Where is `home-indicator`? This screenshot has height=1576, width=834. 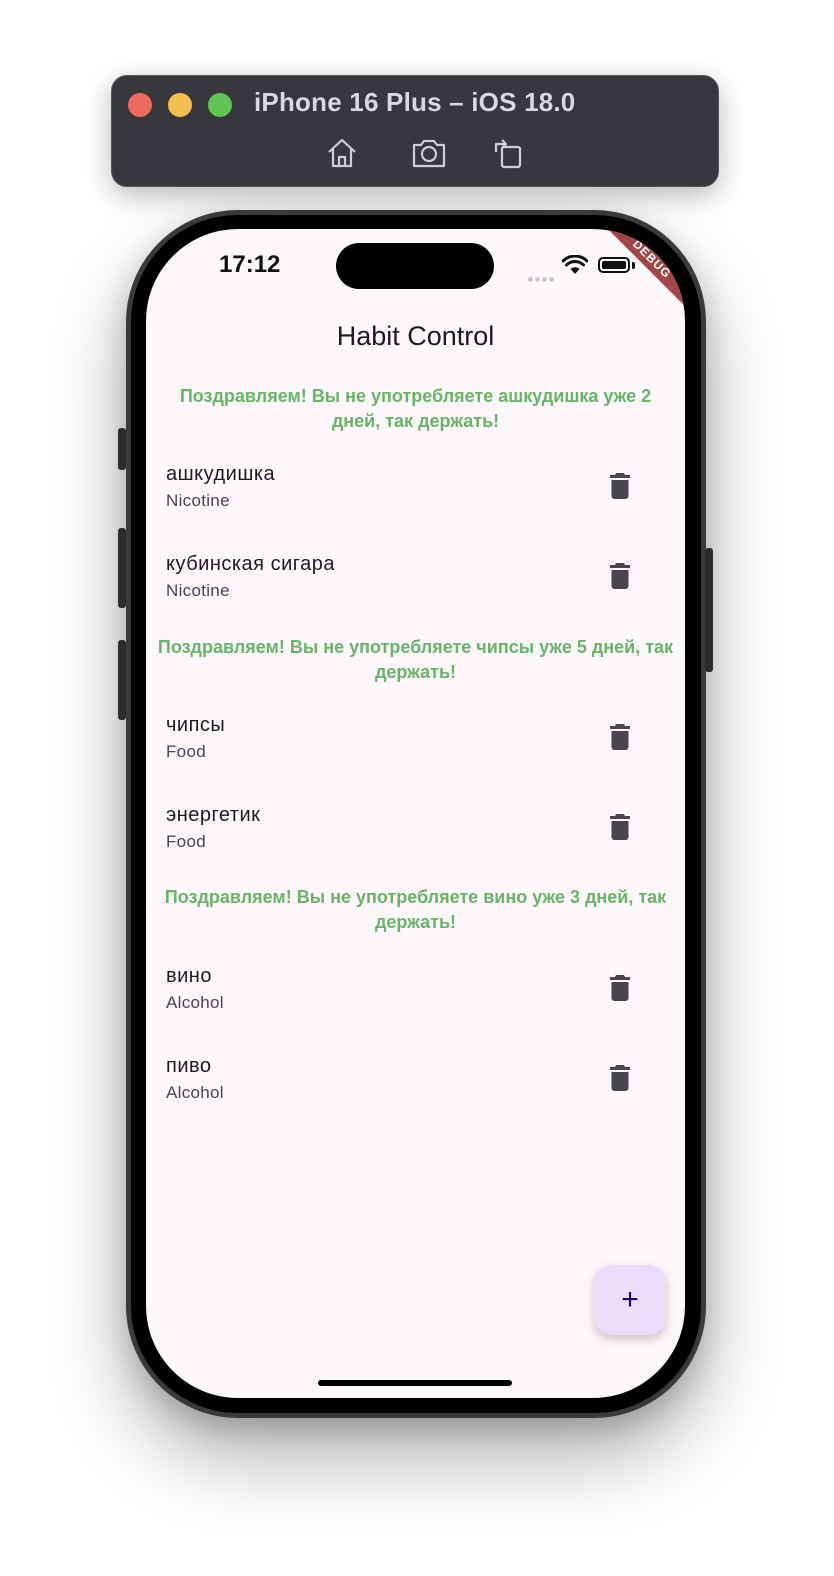 home-indicator is located at coordinates (415, 1383).